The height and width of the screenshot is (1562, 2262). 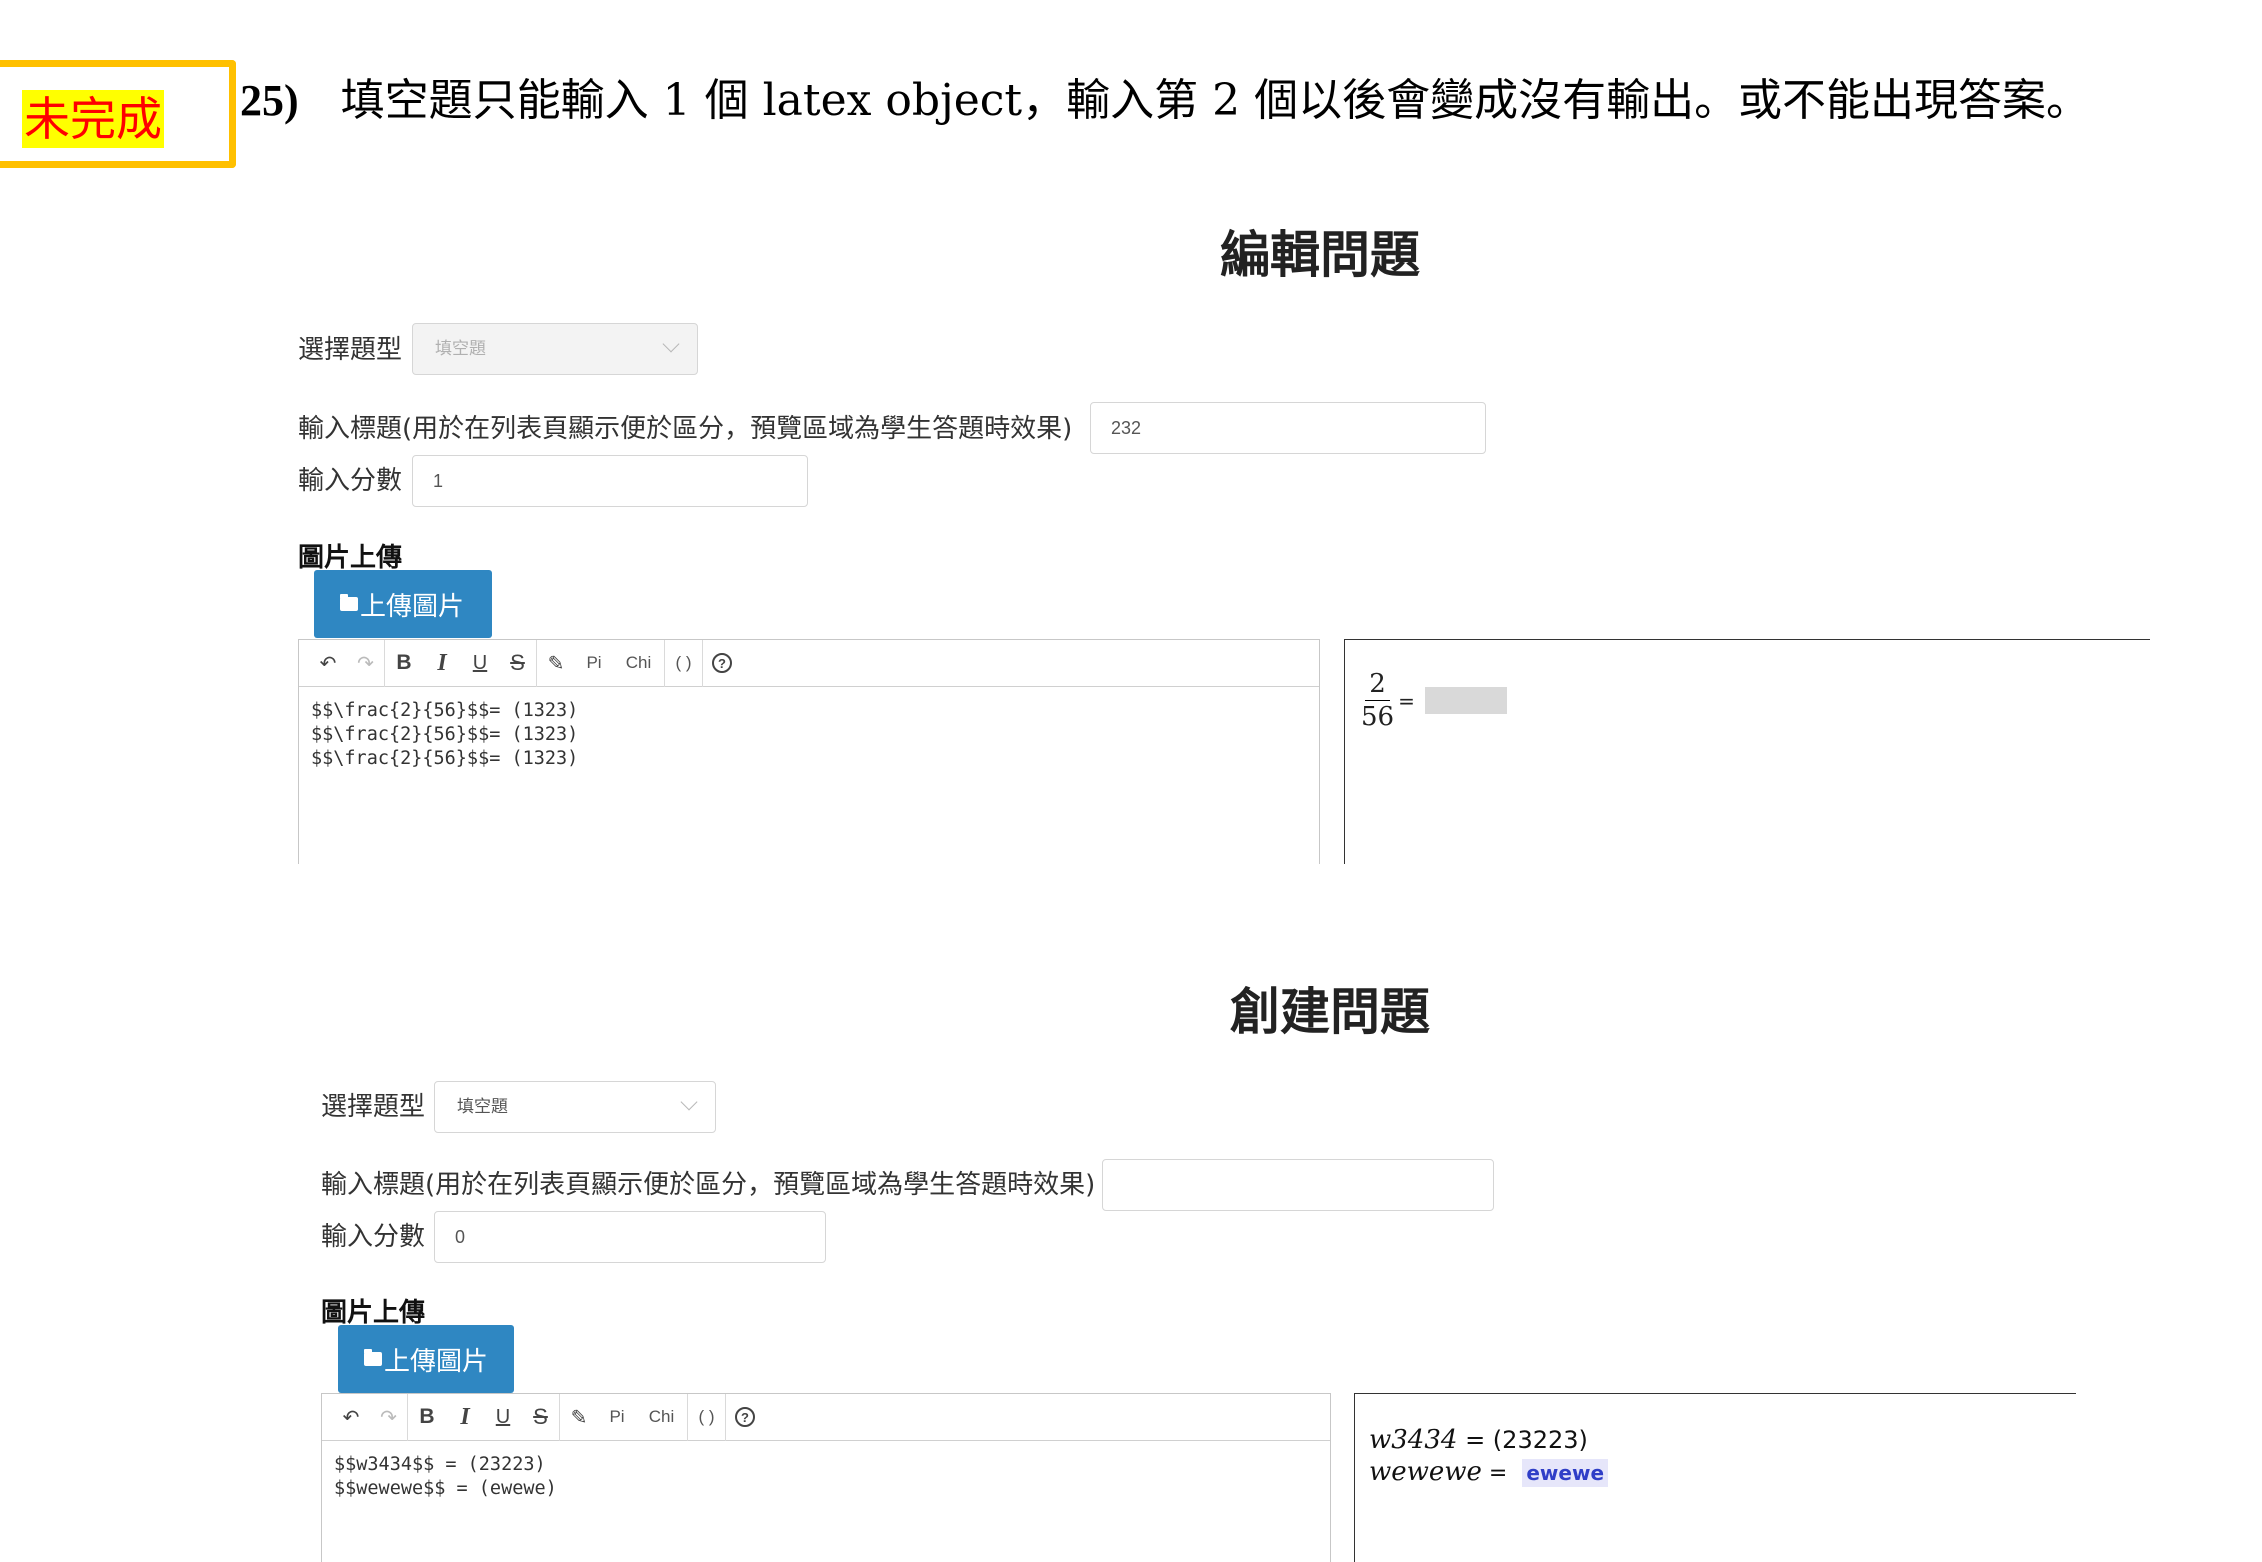 I want to click on title-input: 232, so click(x=1288, y=428).